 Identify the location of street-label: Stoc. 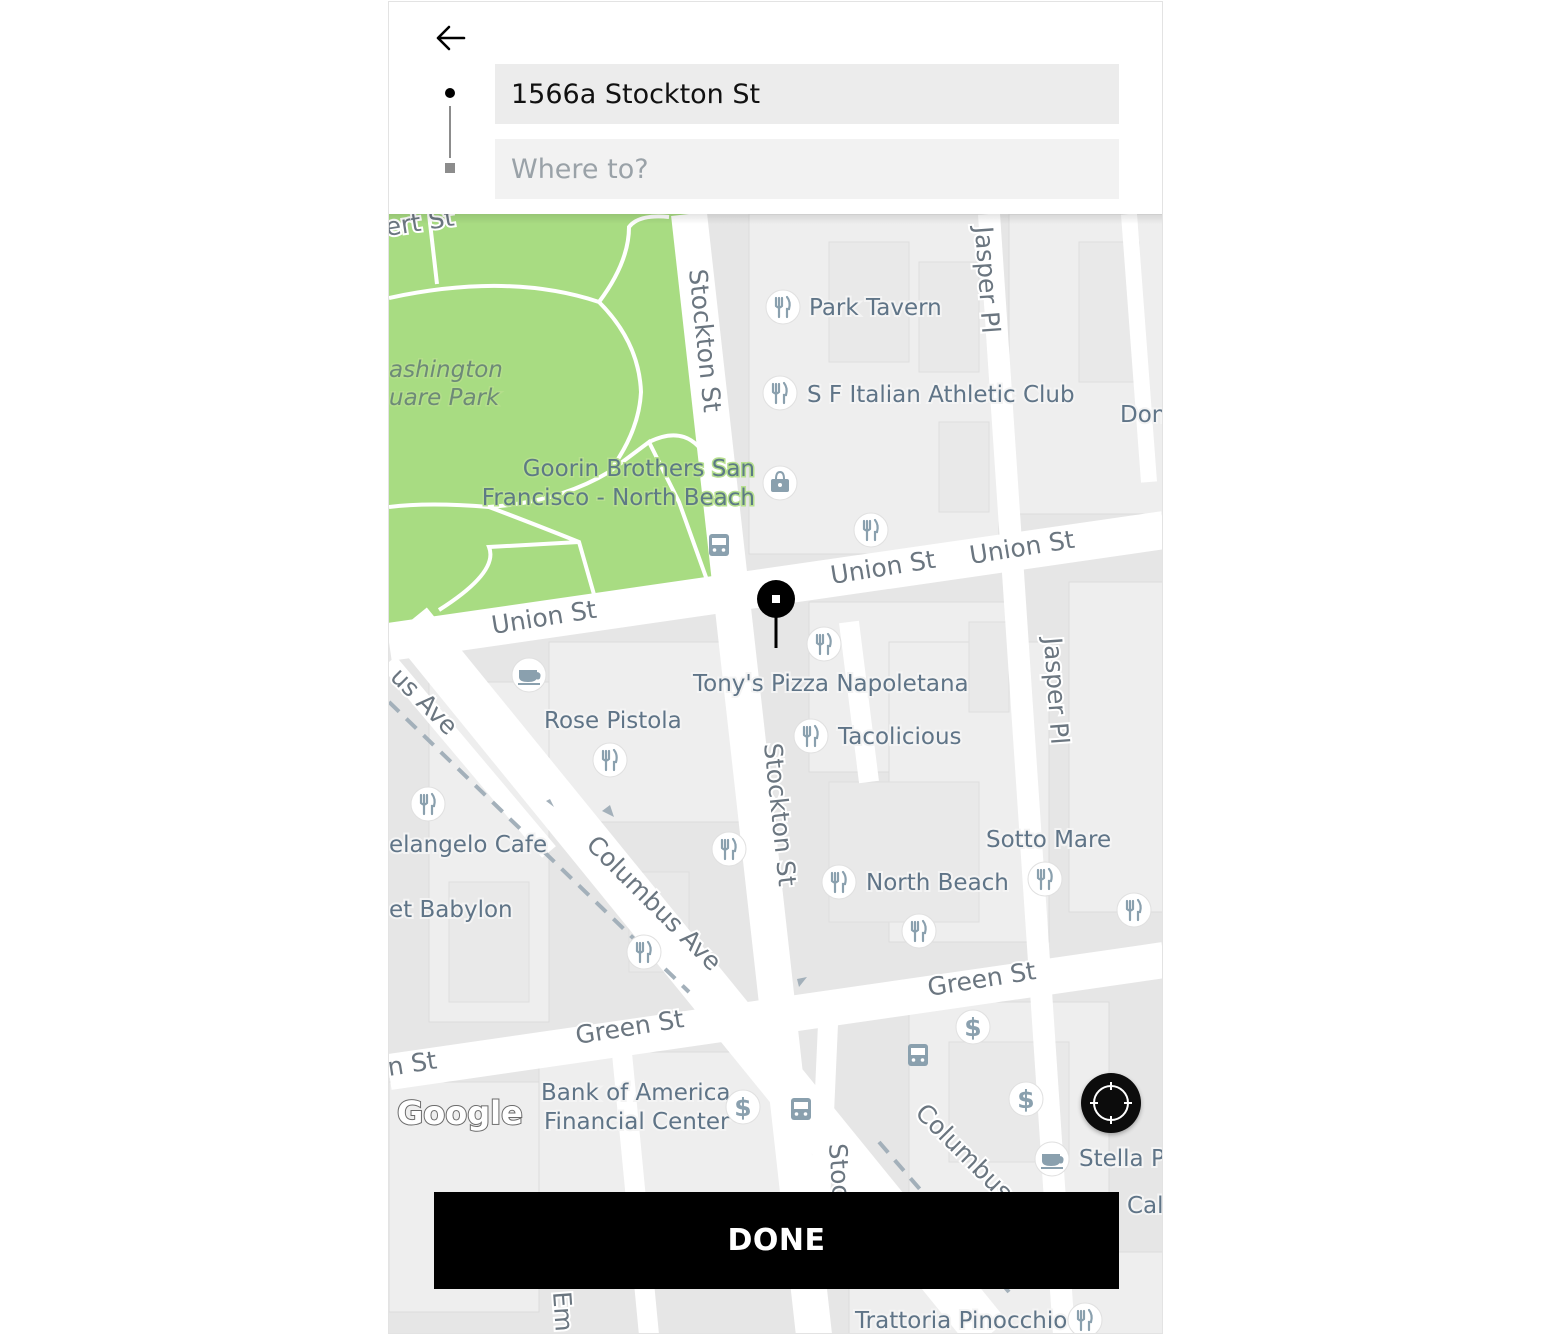
(839, 1170).